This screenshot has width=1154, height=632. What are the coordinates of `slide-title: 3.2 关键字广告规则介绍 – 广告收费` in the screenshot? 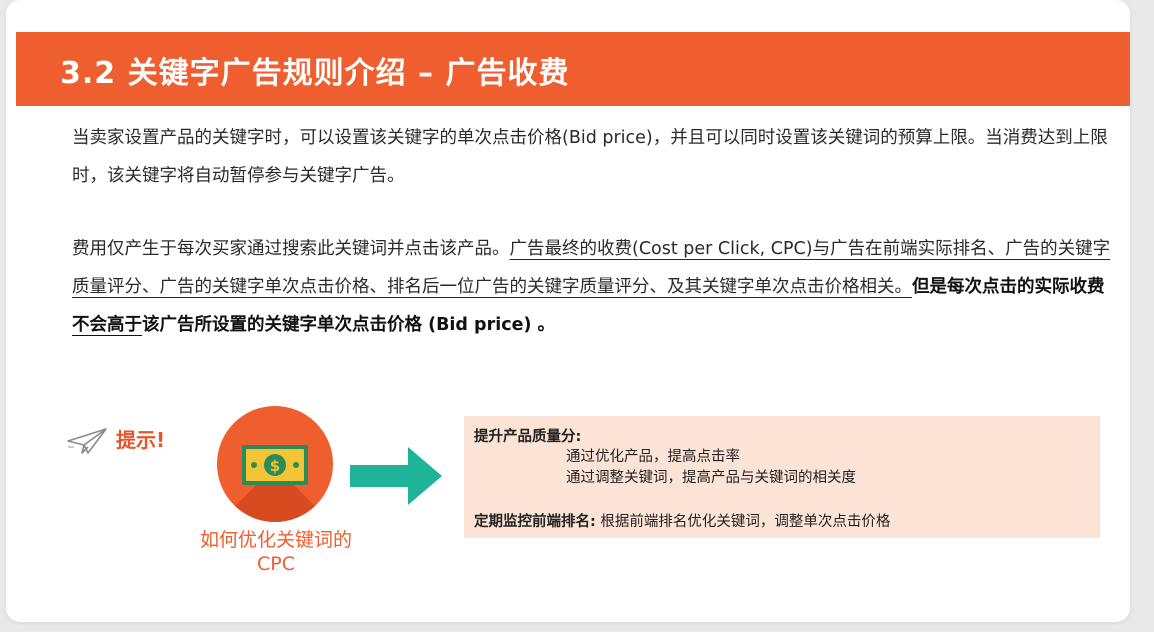 It's located at (315, 73).